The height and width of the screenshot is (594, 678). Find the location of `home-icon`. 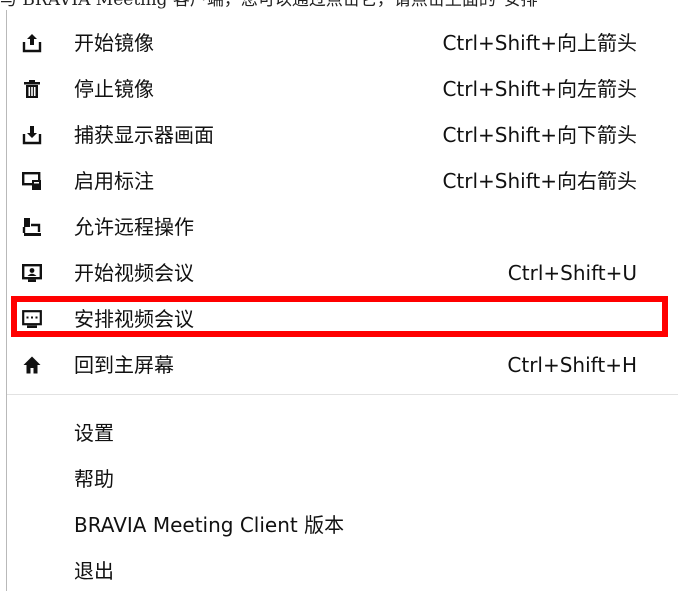

home-icon is located at coordinates (32, 365).